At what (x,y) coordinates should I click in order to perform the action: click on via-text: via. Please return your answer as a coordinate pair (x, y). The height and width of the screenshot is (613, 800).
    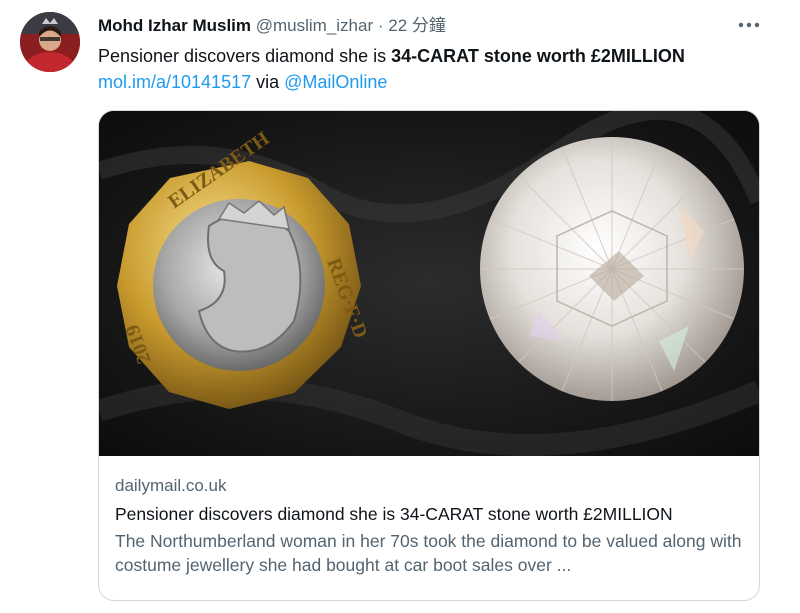
    Looking at the image, I should click on (268, 82).